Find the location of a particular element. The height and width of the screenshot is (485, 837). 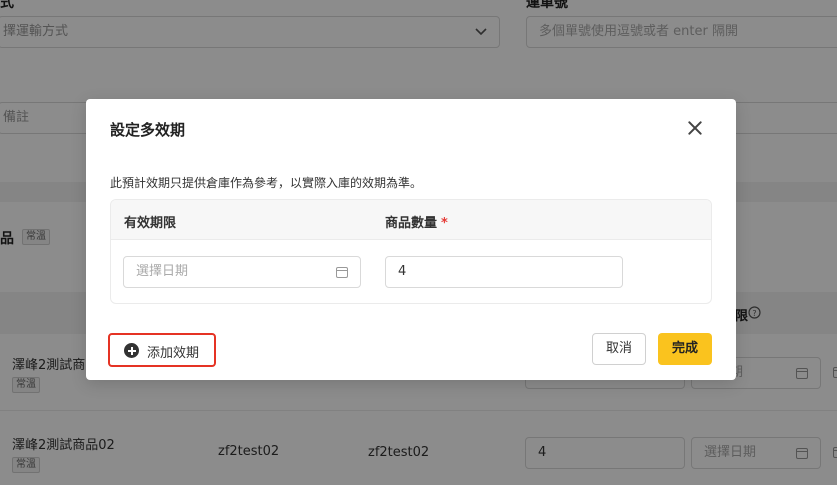

quantity-value: 4 is located at coordinates (402, 271).